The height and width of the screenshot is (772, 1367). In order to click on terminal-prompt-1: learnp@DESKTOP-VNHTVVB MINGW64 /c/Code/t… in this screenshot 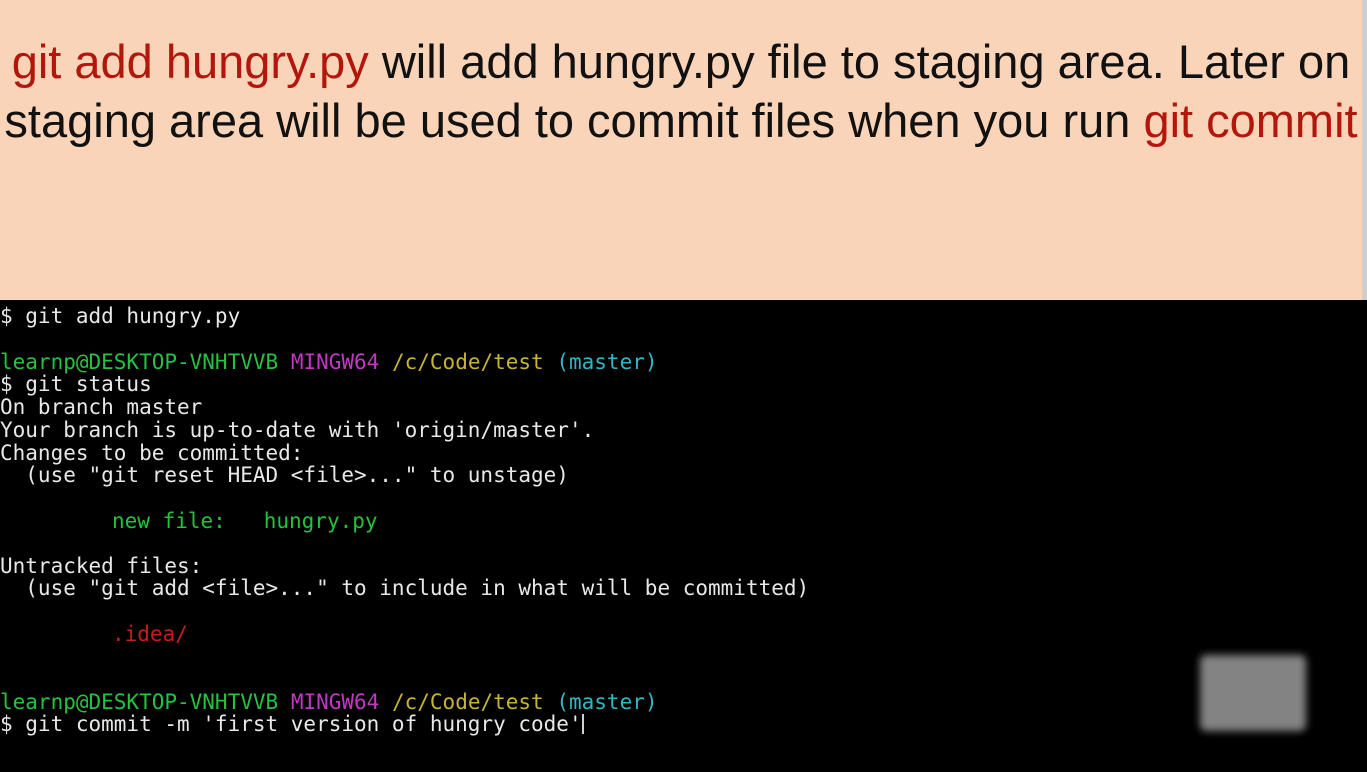, I will do `click(329, 362)`.